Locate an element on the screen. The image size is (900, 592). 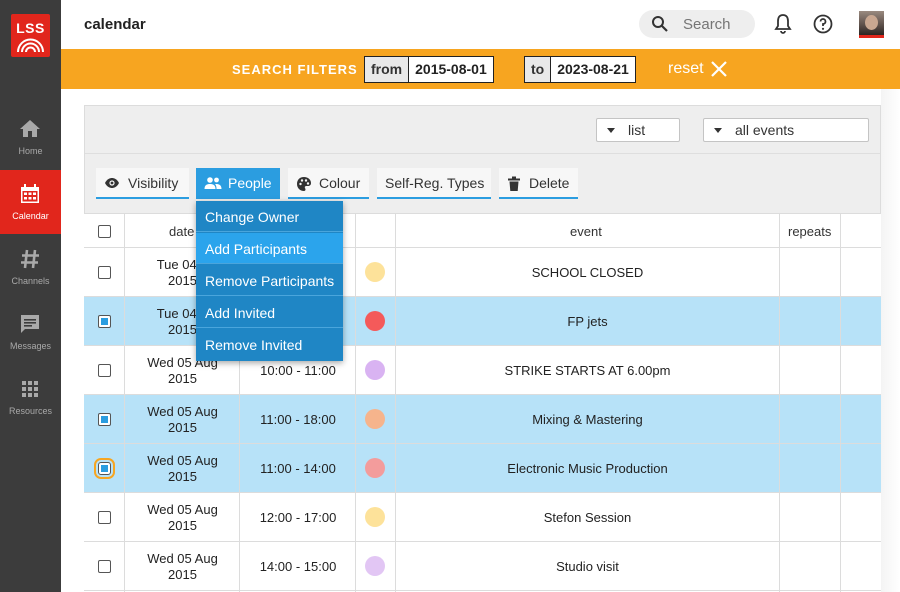
event-cell: Mixing & Mastering is located at coordinates (587, 419).